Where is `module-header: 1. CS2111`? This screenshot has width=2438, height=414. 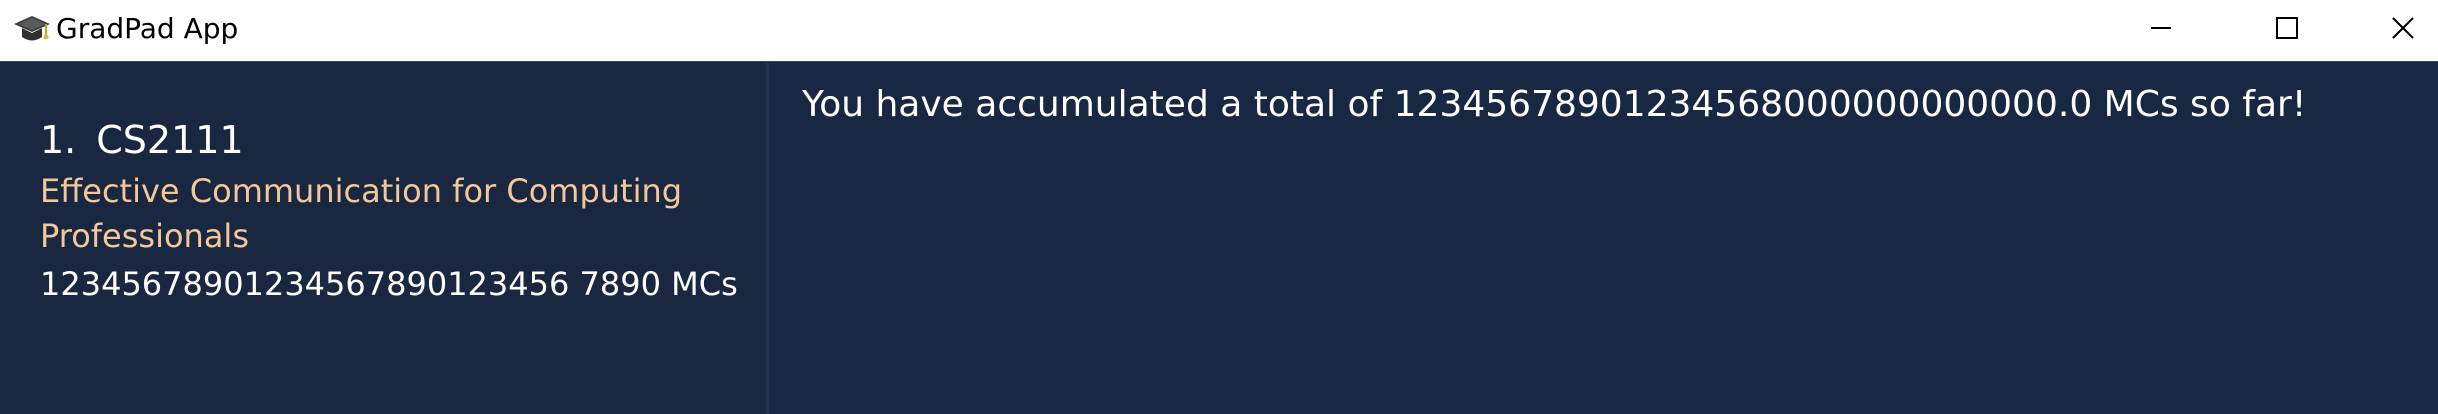 module-header: 1. CS2111 is located at coordinates (390, 140).